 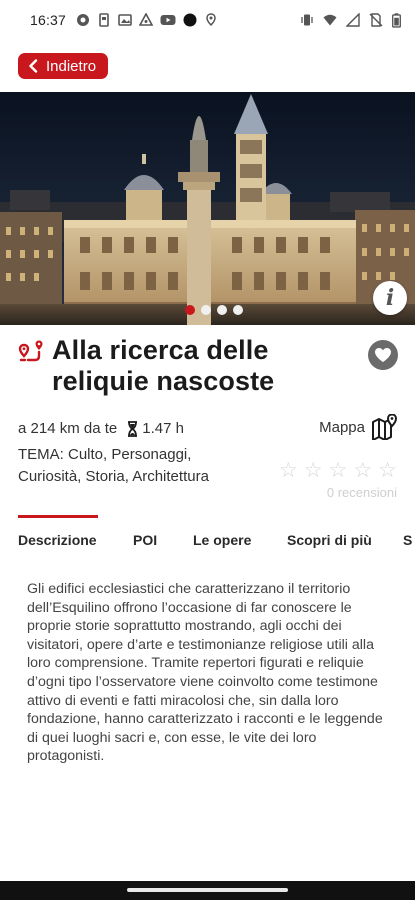 I want to click on location-pin-icon, so click(x=211, y=20).